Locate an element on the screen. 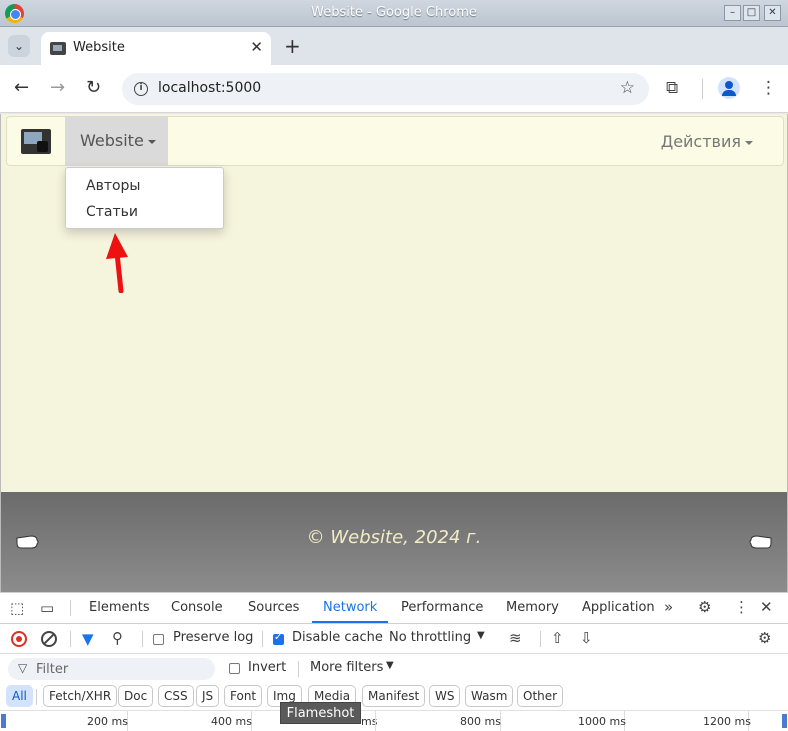 This screenshot has height=731, width=788. browser-toolbar: ← → ↻ i localhost:5000 ☆ ⧉ ⋮ is located at coordinates (394, 89).